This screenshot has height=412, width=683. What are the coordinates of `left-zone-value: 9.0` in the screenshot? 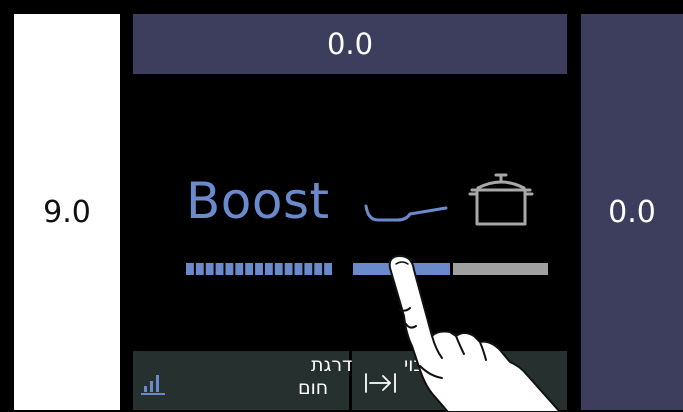 It's located at (67, 212).